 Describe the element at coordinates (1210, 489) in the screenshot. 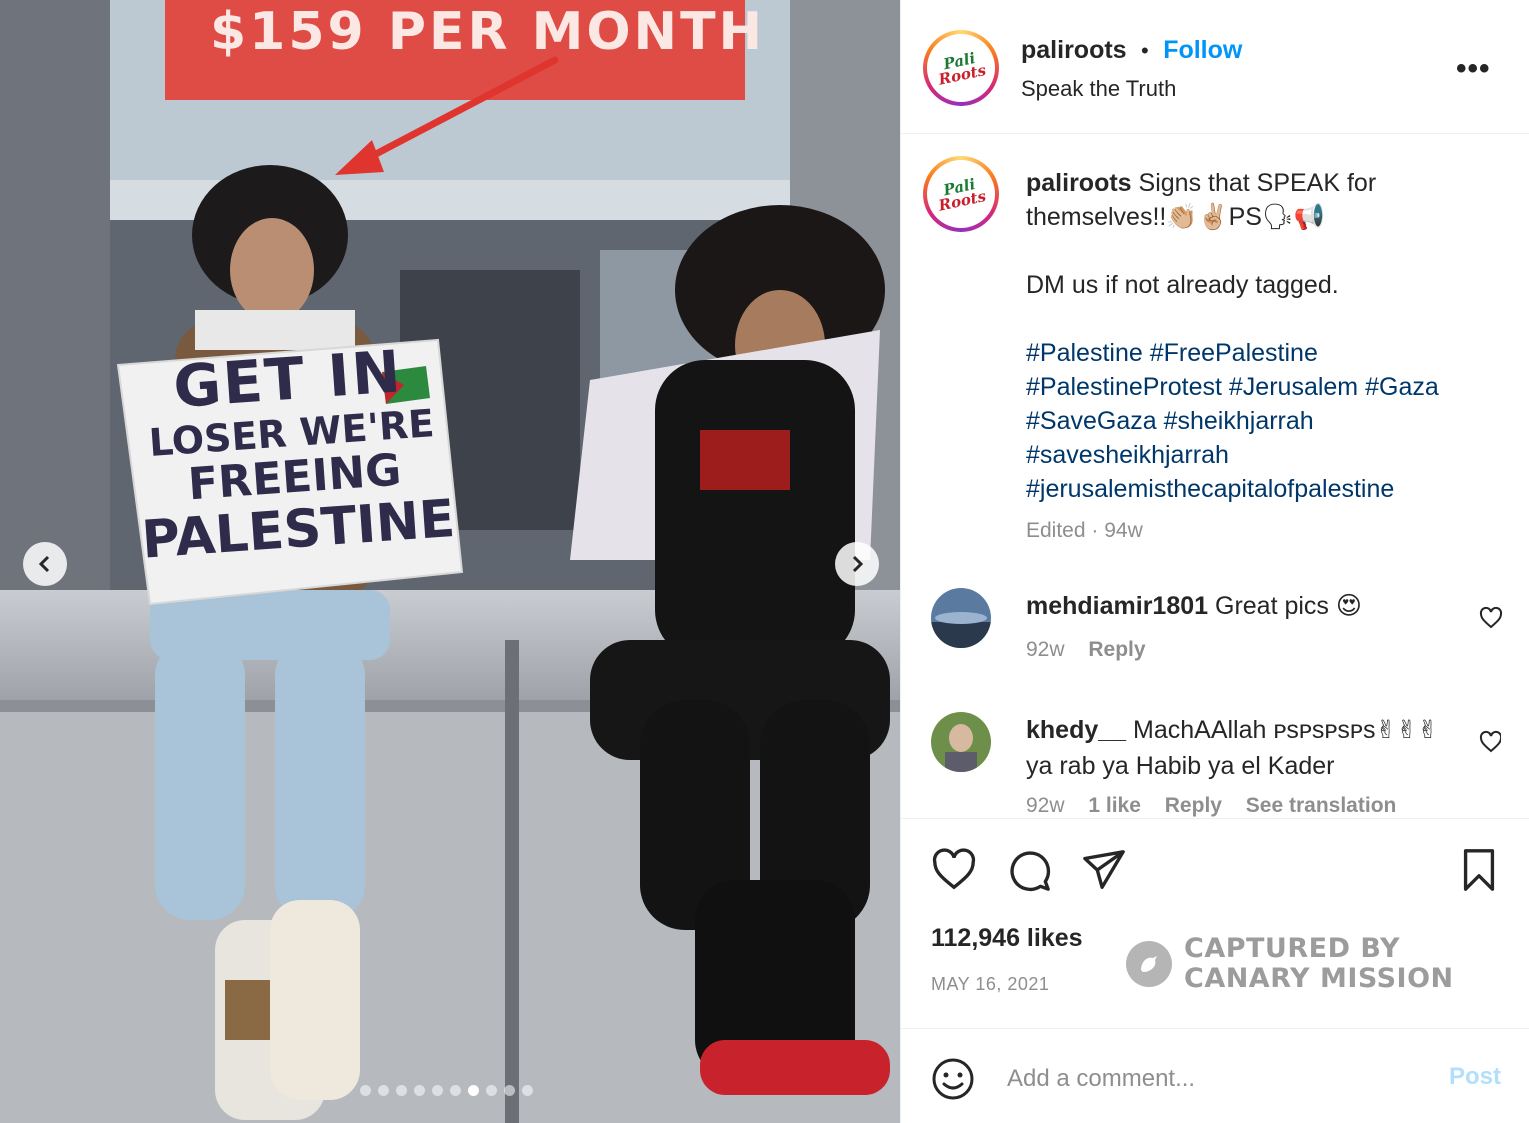

I see `hashtag: #jerusalemisthecapitalofpalestine` at that location.